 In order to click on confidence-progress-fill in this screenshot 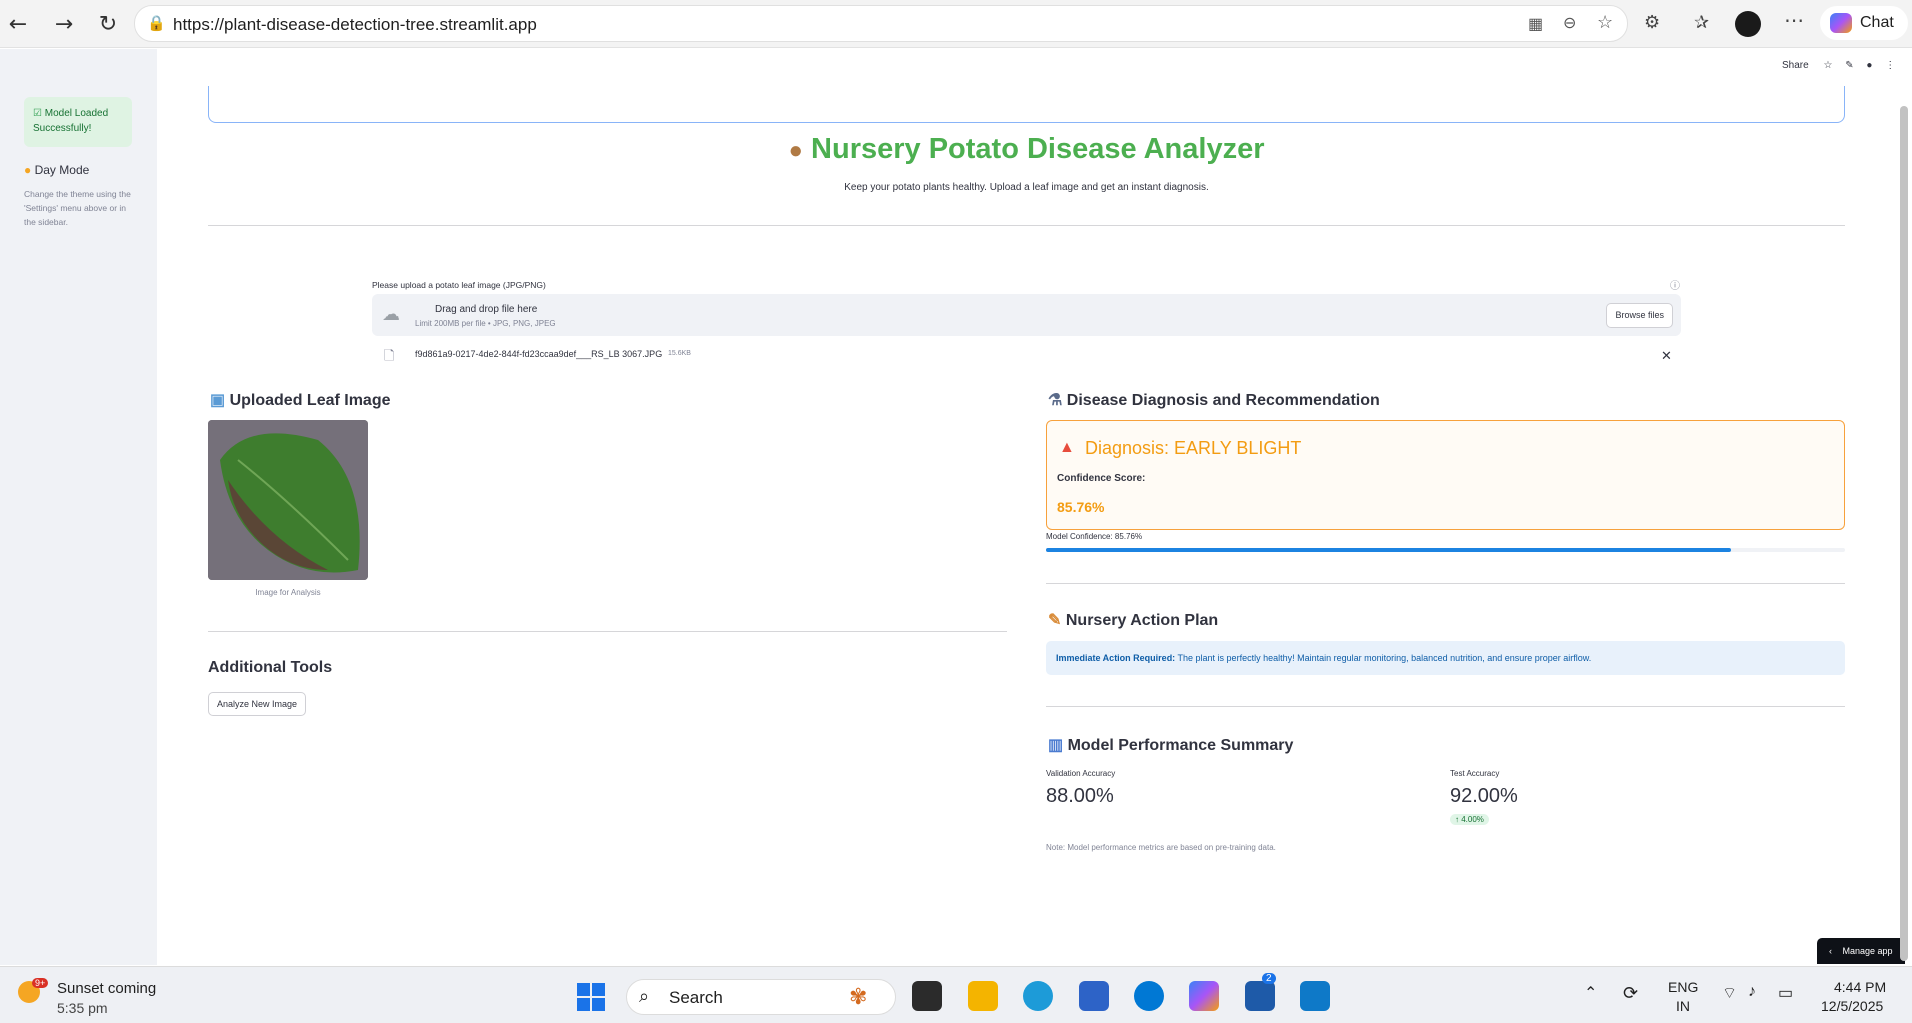, I will do `click(1389, 550)`.